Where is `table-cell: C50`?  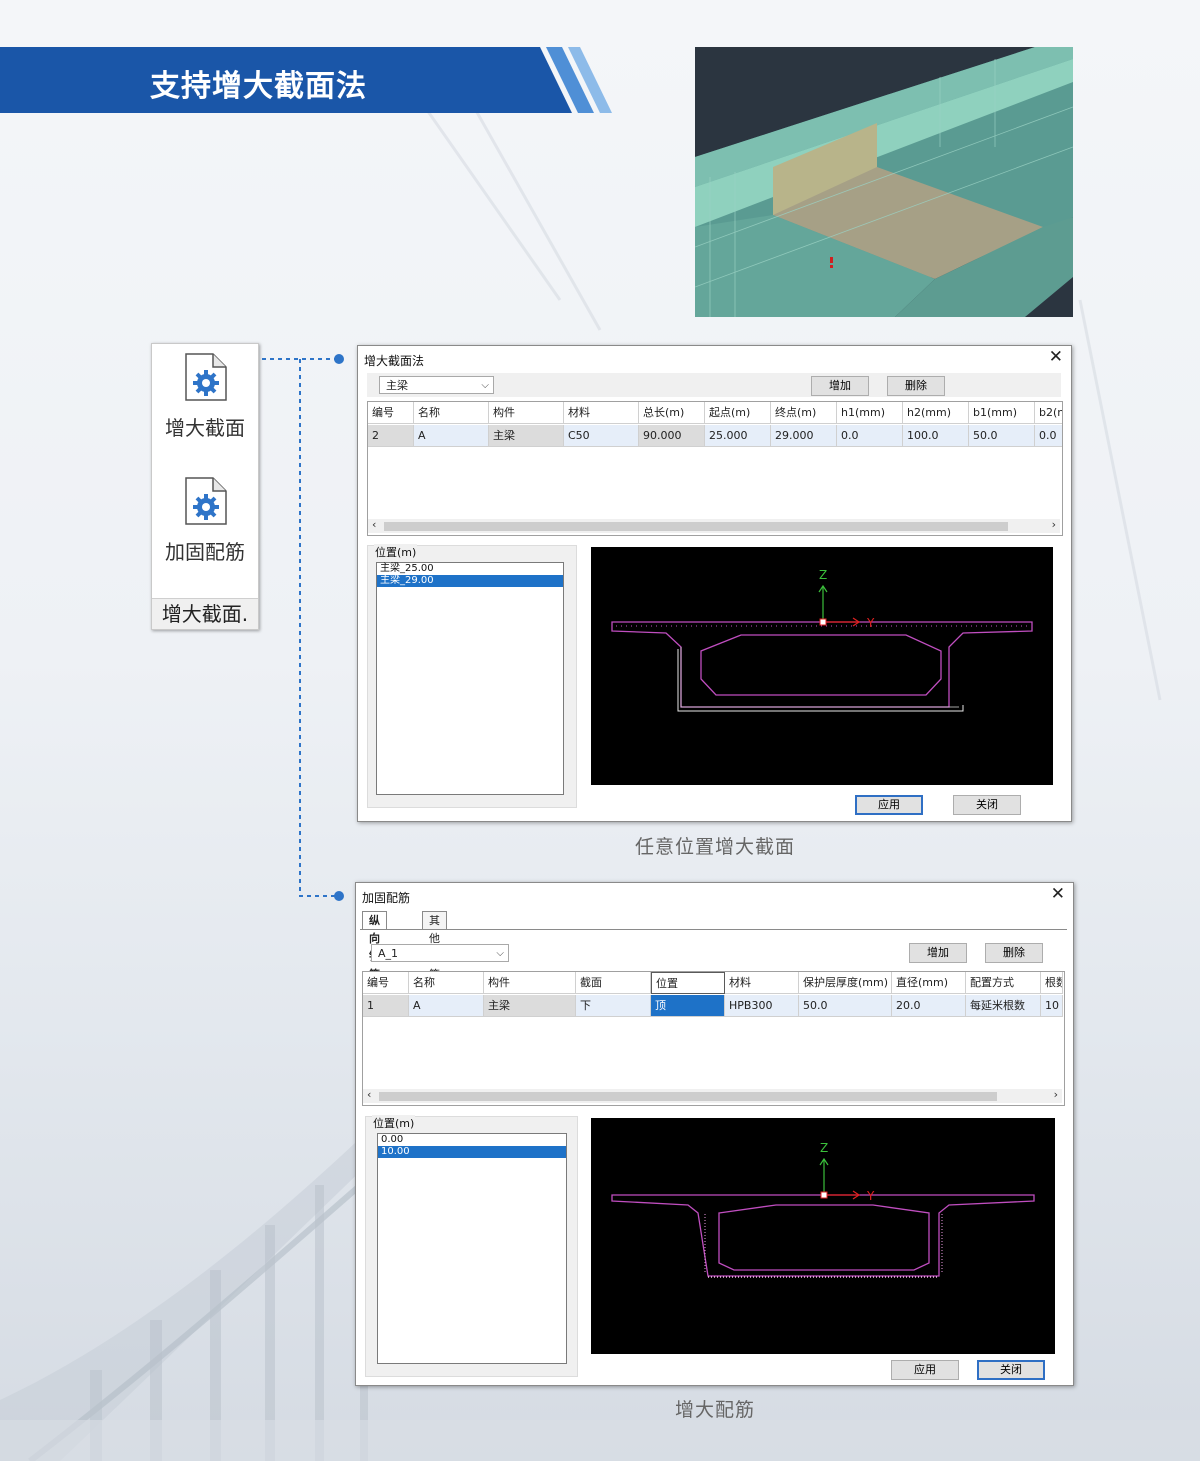
table-cell: C50 is located at coordinates (601, 436).